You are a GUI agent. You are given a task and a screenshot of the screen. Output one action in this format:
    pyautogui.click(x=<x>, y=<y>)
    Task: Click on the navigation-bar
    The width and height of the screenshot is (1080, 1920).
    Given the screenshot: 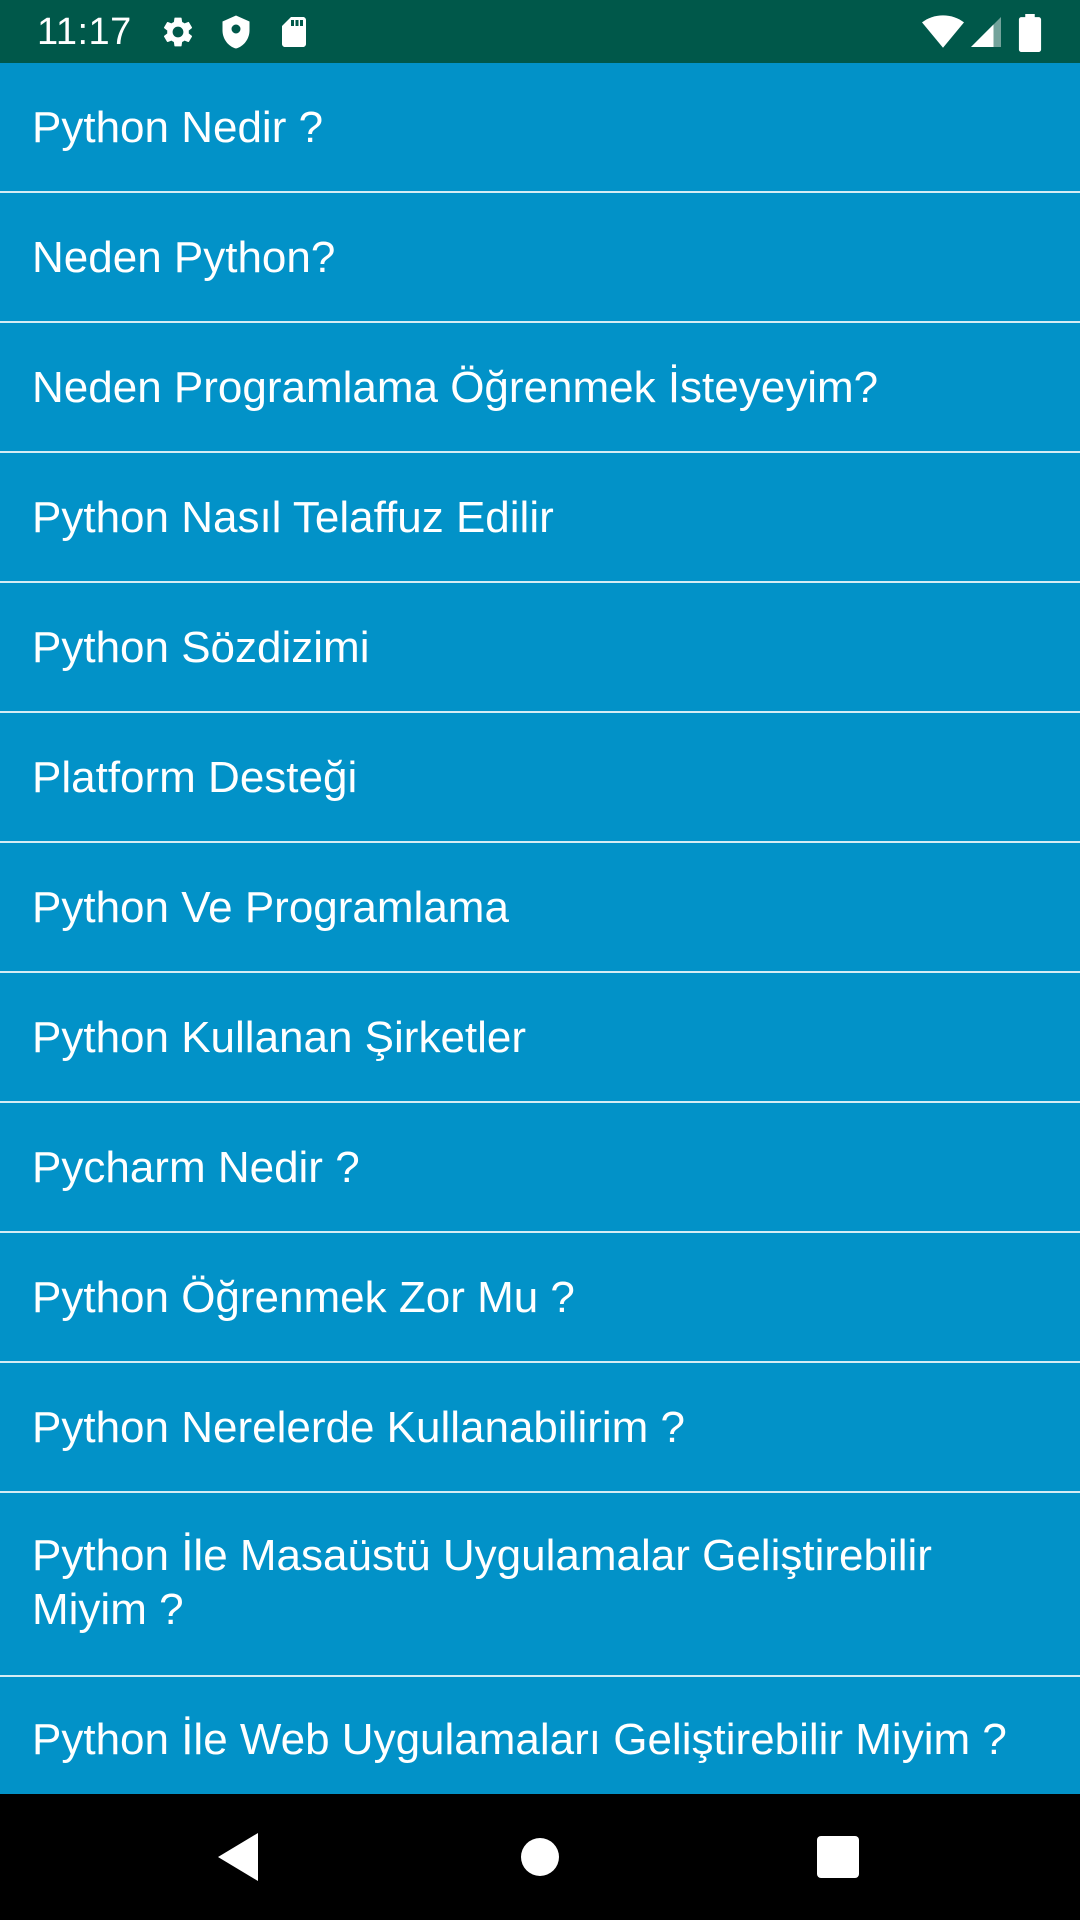 What is the action you would take?
    pyautogui.click(x=540, y=1857)
    